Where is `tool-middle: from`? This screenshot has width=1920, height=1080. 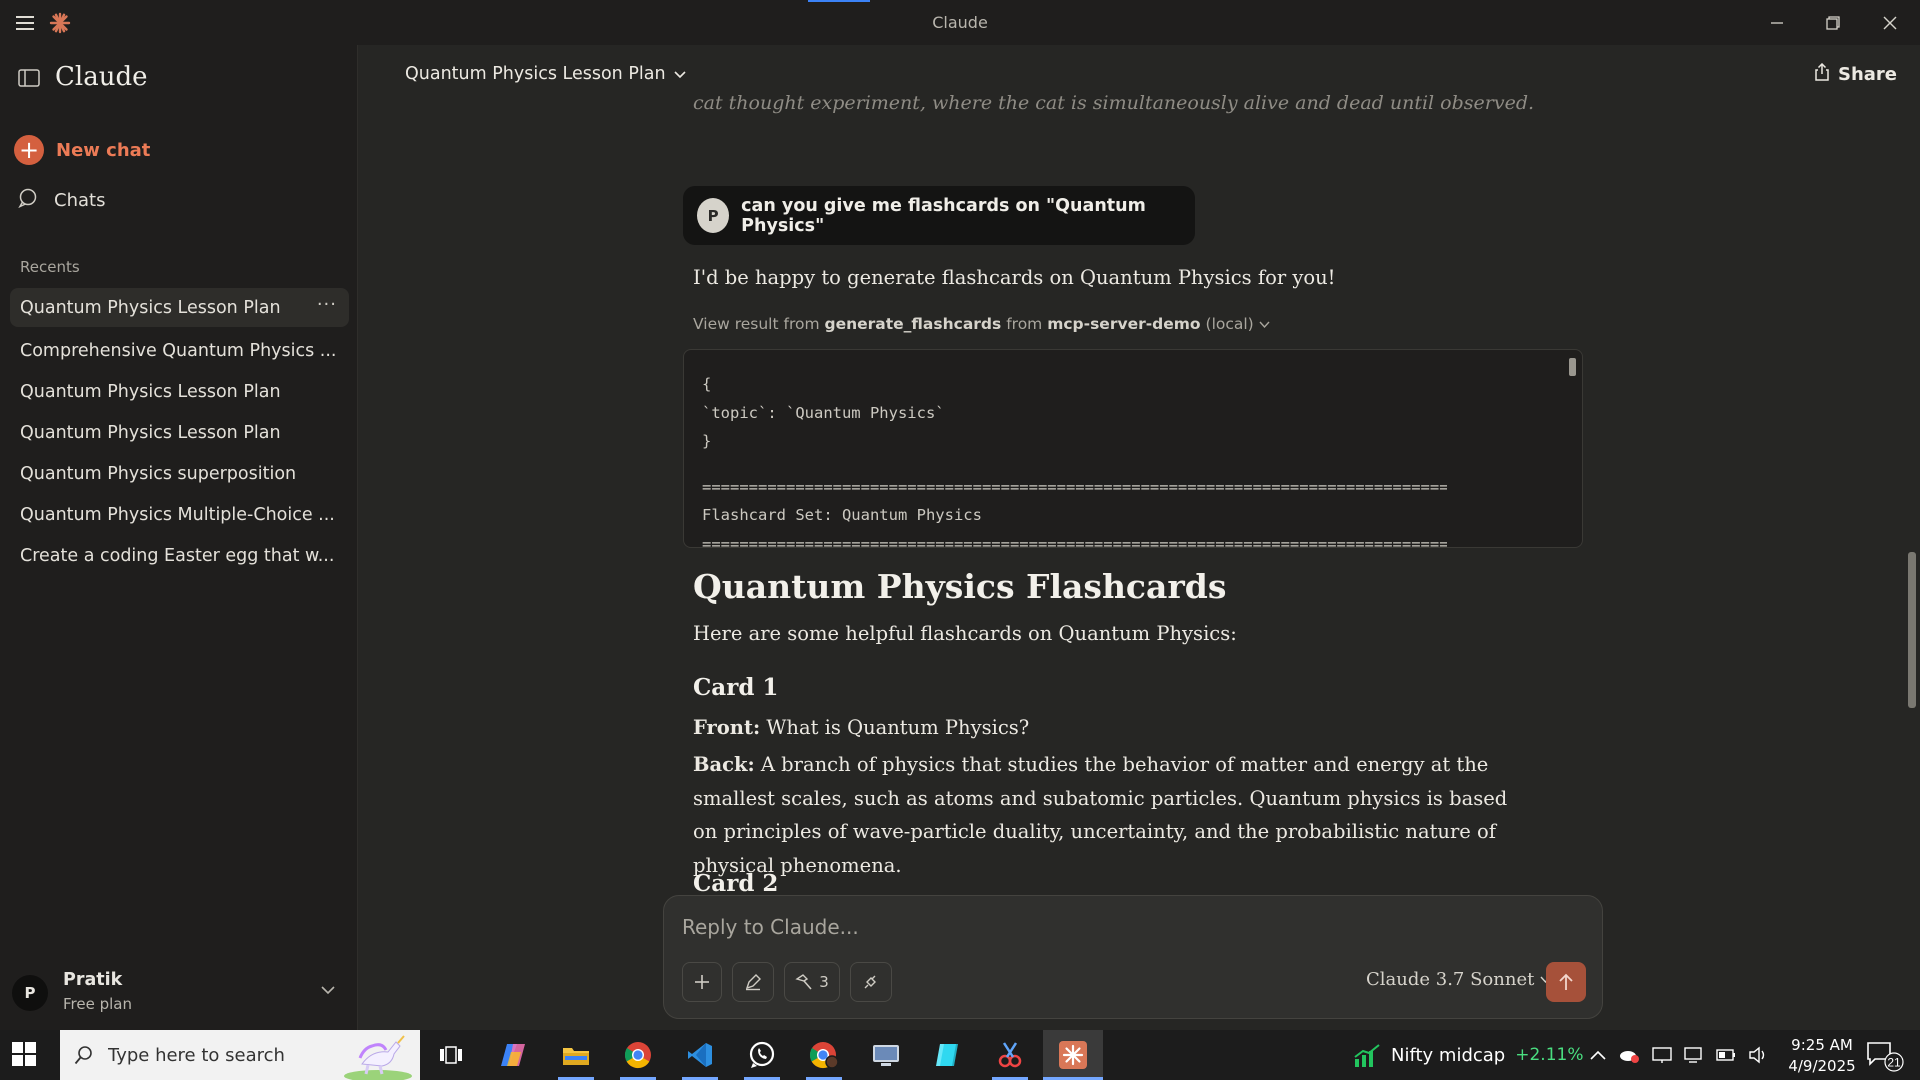
tool-middle: from is located at coordinates (1024, 324).